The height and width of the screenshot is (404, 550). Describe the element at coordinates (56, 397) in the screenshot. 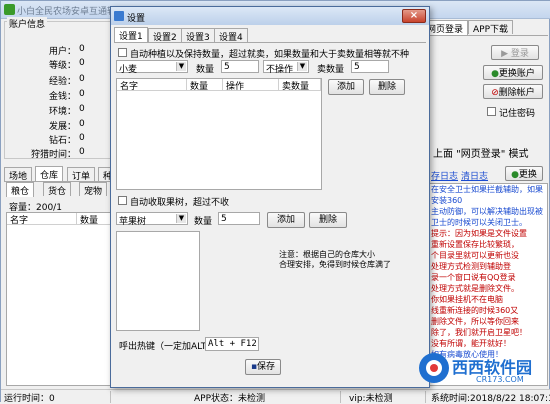

I see `status-runtime: 运行时间：0` at that location.